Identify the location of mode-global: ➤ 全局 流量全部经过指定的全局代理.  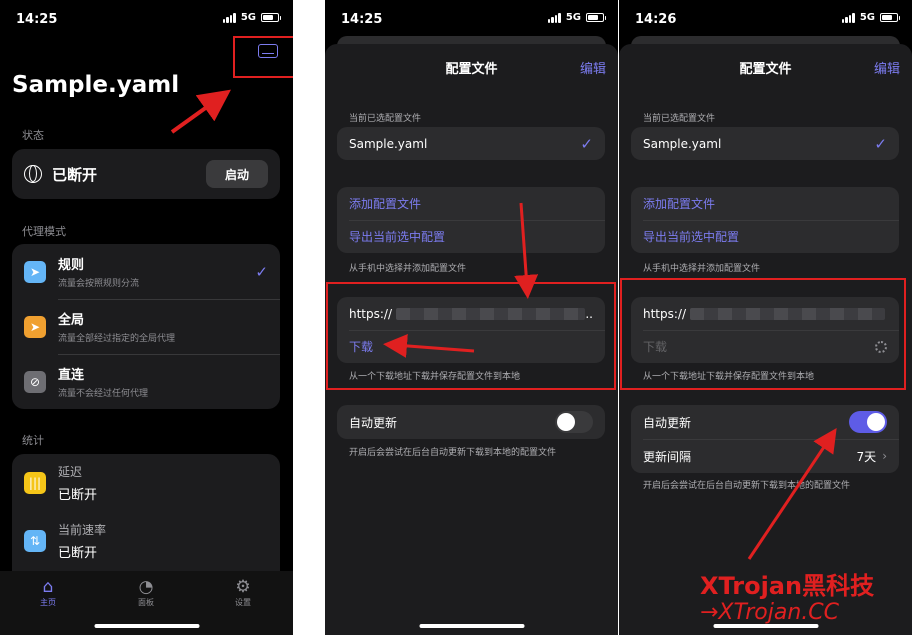
(146, 326).